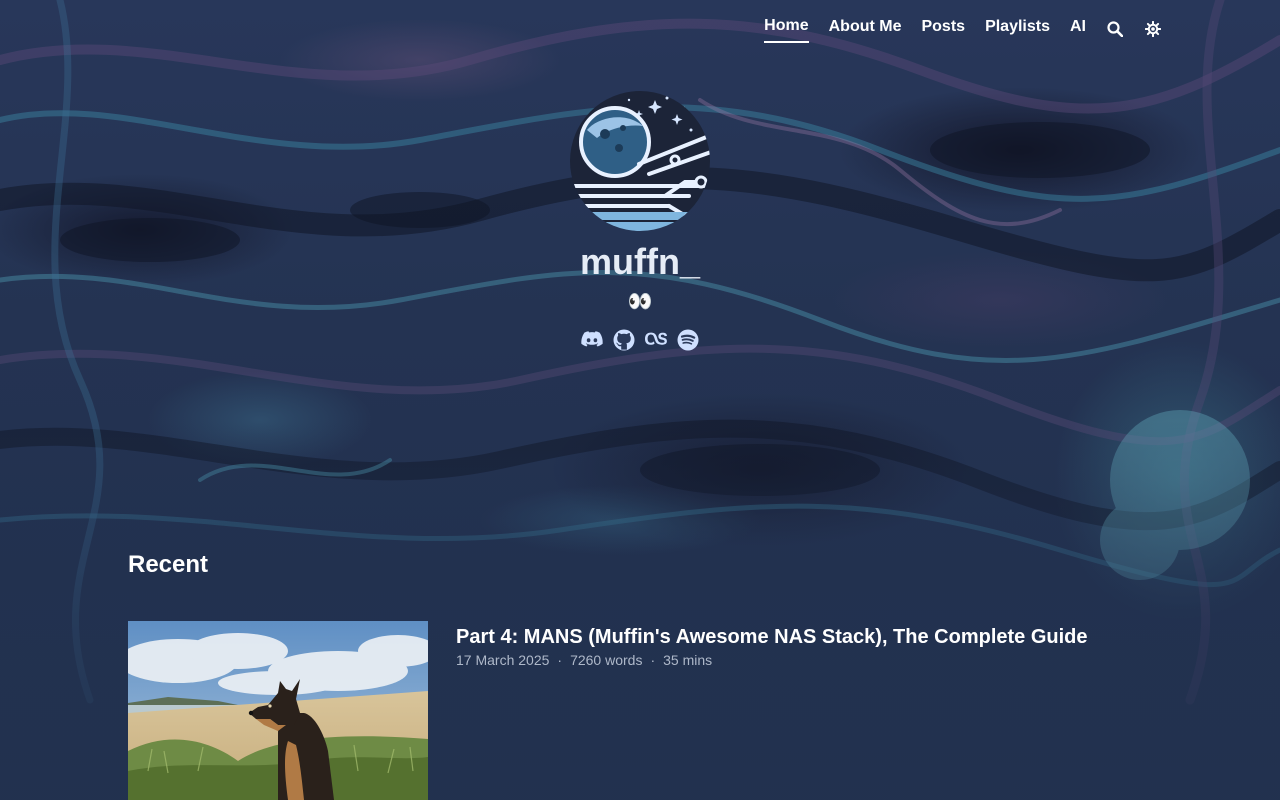  I want to click on dog-on-dunes-image, so click(278, 710).